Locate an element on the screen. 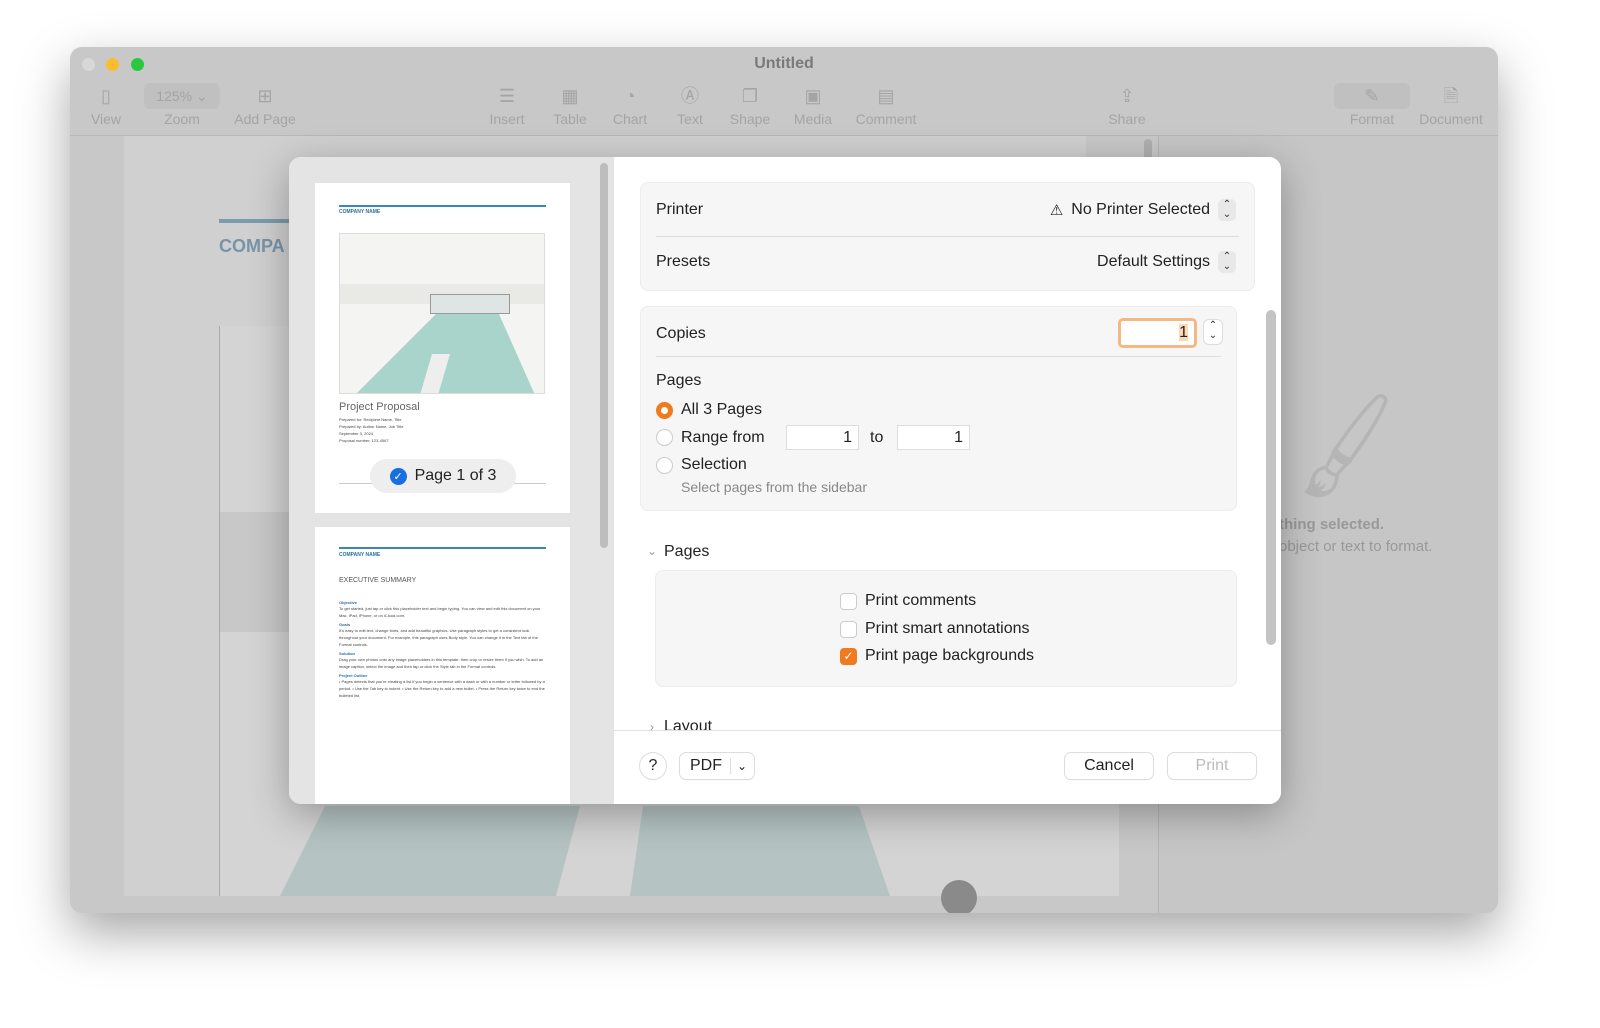  no-selection-hint: object or text to format. is located at coordinates (1356, 546).